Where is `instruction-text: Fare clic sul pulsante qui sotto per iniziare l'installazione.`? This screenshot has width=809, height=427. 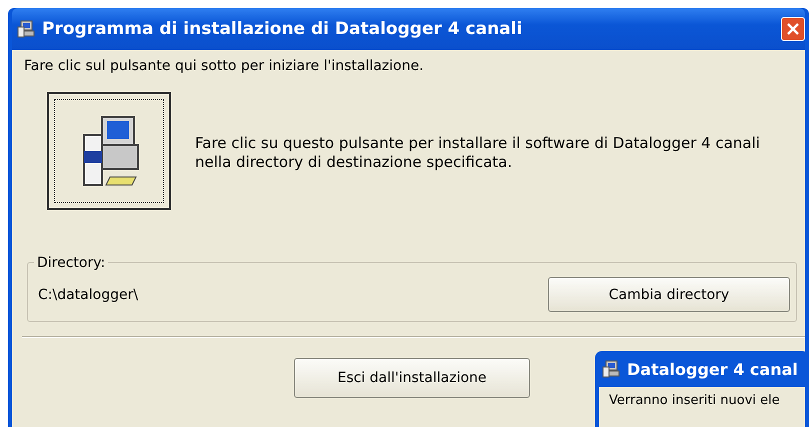
instruction-text: Fare clic sul pulsante qui sotto per iniziare l'installazione. is located at coordinates (224, 66).